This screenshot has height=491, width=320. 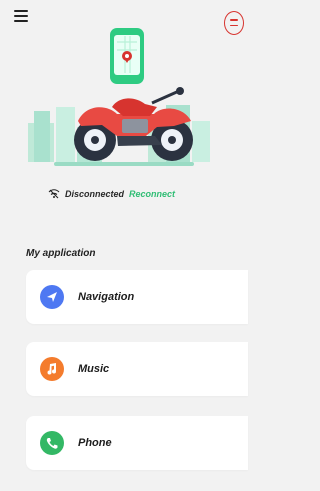 What do you see at coordinates (127, 56) in the screenshot?
I see `phone-map-icon` at bounding box center [127, 56].